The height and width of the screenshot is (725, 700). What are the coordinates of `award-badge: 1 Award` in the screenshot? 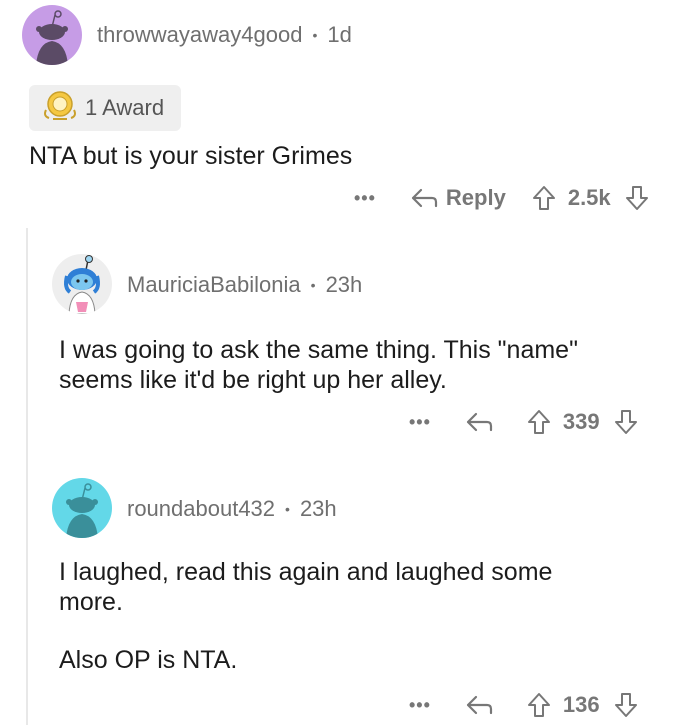 It's located at (105, 108).